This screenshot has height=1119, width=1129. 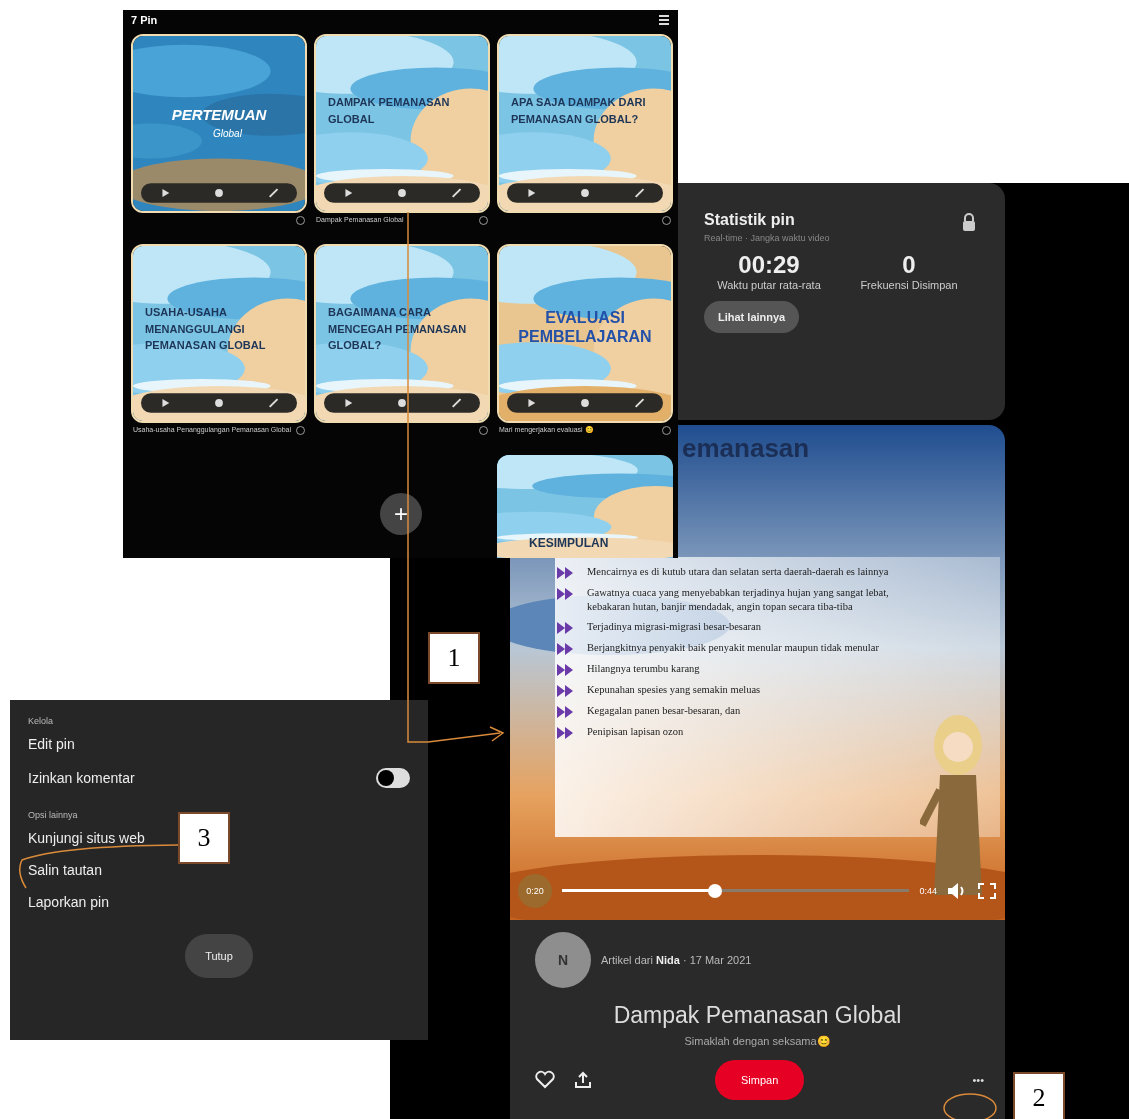 What do you see at coordinates (769, 265) in the screenshot?
I see `metric-value: 00:29` at bounding box center [769, 265].